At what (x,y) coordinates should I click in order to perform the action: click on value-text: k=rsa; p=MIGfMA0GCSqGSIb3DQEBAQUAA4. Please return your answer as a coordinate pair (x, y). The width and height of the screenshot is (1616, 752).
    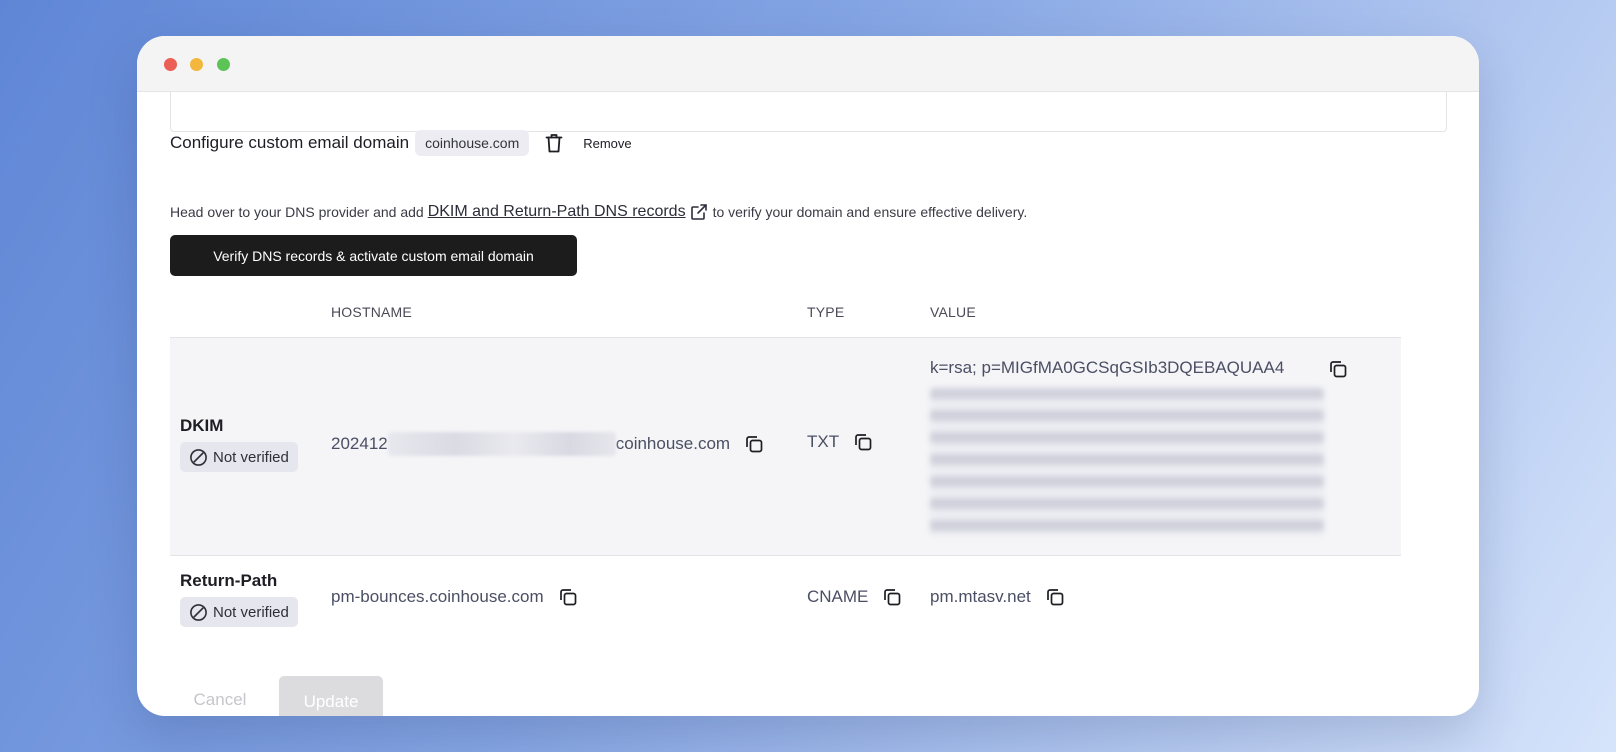
    Looking at the image, I should click on (1107, 367).